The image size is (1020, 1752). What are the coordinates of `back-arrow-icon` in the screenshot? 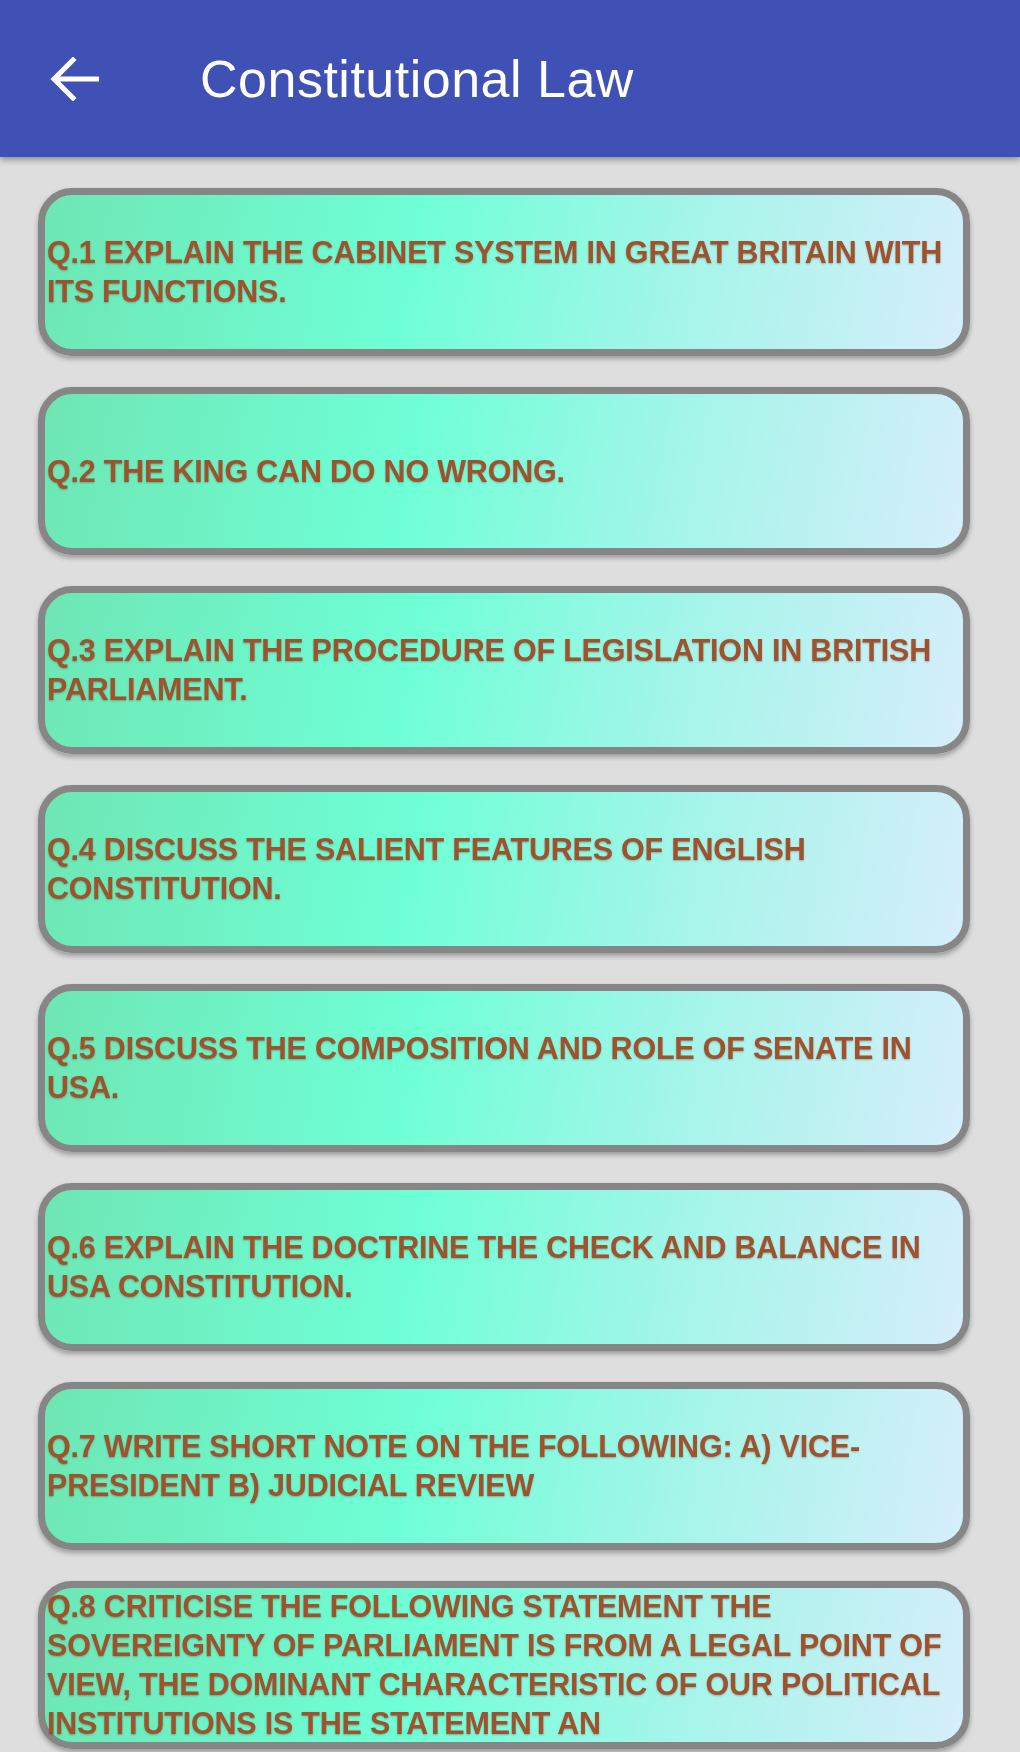 It's located at (74, 78).